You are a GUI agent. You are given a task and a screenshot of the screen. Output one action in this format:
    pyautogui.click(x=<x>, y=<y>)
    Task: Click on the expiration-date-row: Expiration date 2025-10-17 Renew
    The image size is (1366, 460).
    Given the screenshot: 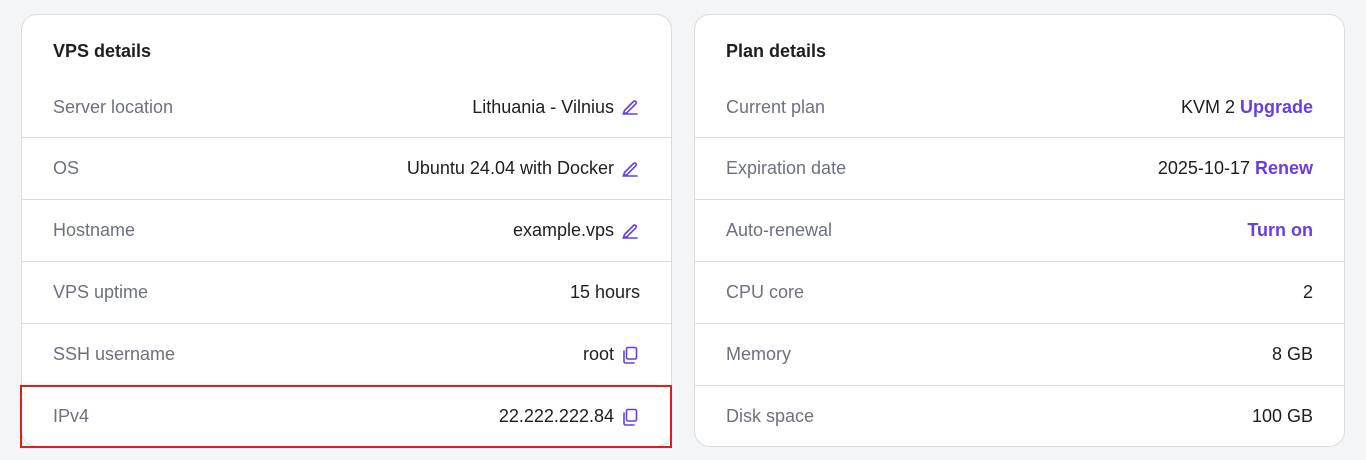 What is the action you would take?
    pyautogui.click(x=1019, y=168)
    